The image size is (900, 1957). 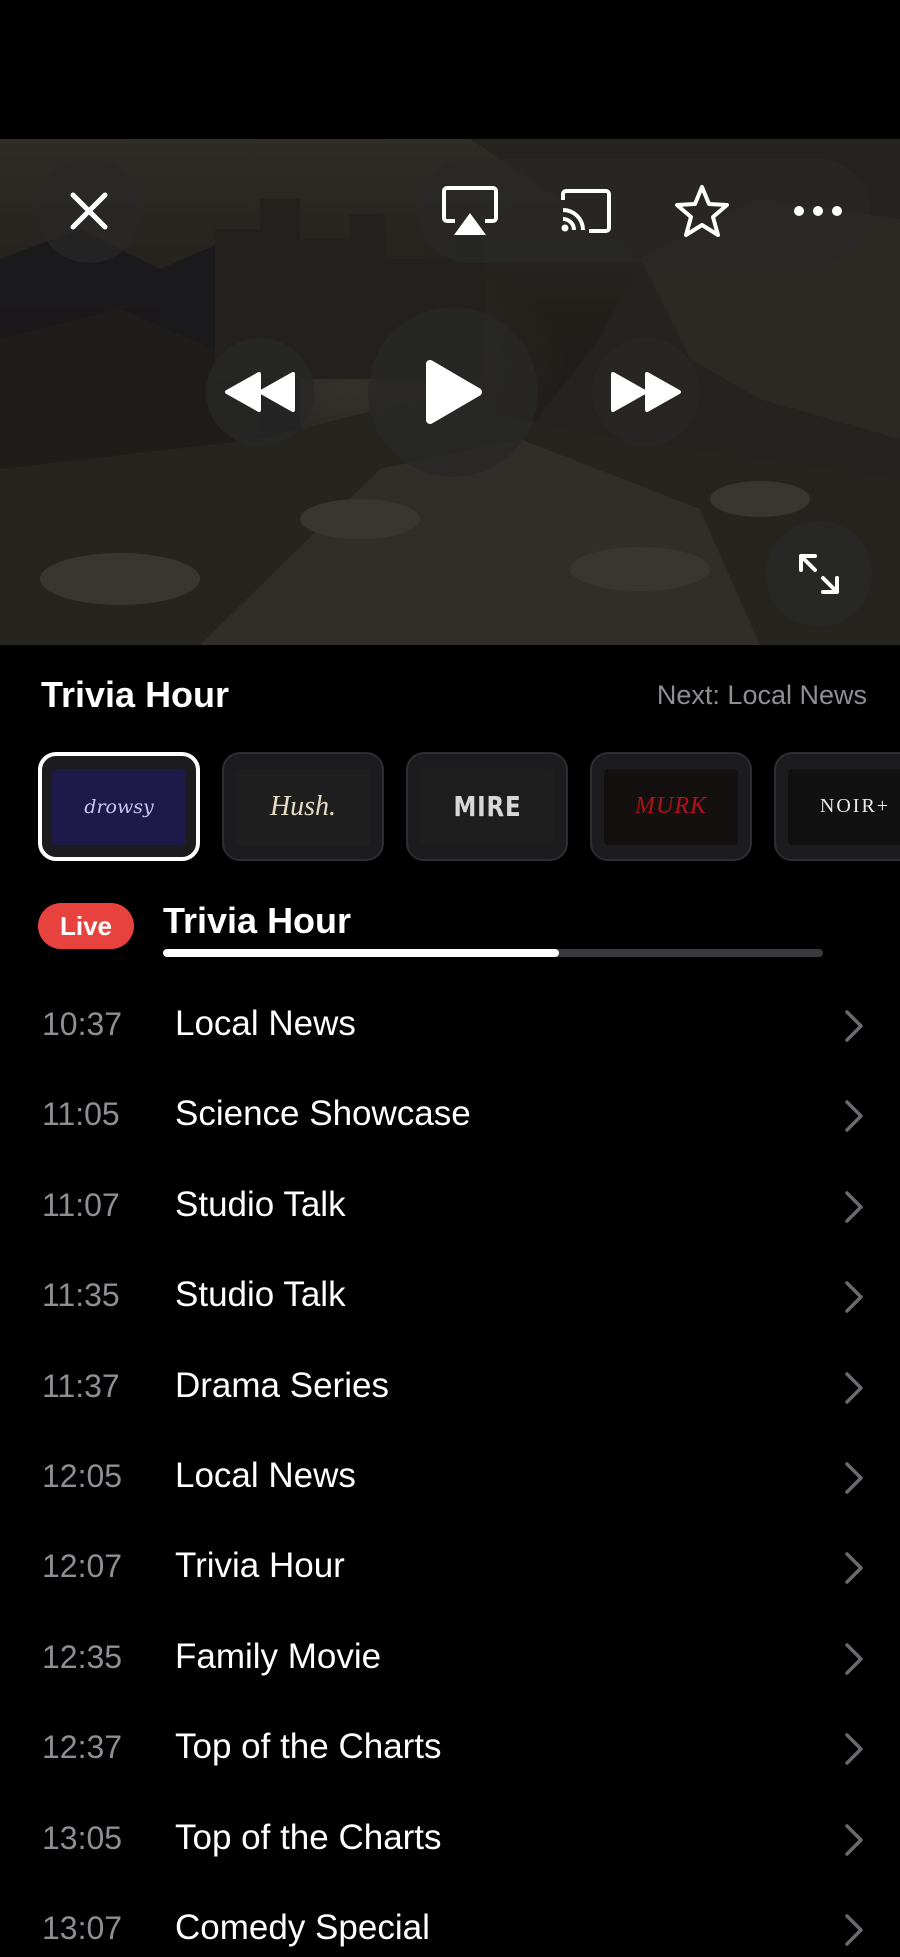 I want to click on schedule-row: 13:07 Comedy Special, so click(x=450, y=1920).